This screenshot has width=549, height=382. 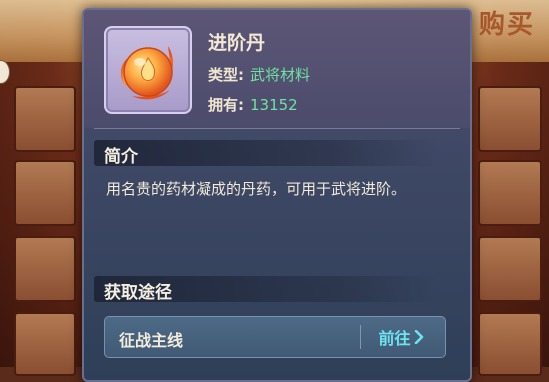 I want to click on item-type-value: 武将材料, so click(x=280, y=75).